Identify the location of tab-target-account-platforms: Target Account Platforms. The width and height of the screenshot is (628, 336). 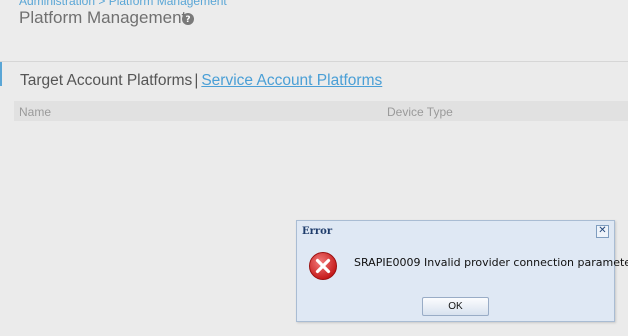
(106, 80).